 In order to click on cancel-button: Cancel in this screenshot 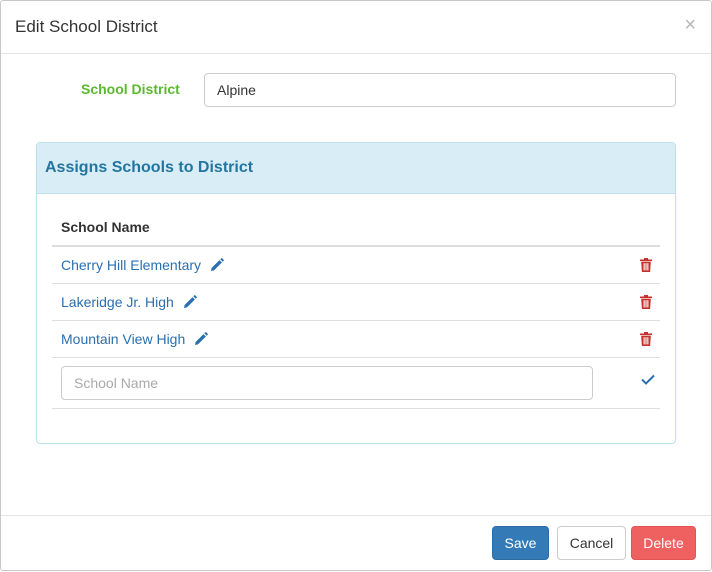, I will do `click(591, 543)`.